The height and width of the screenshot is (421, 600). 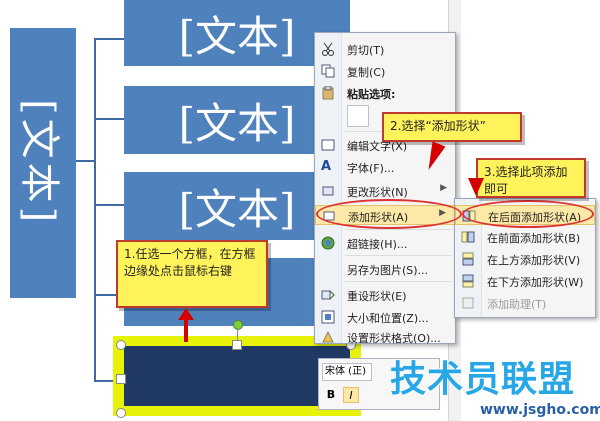 What do you see at coordinates (328, 191) in the screenshot?
I see `change-shape-icon` at bounding box center [328, 191].